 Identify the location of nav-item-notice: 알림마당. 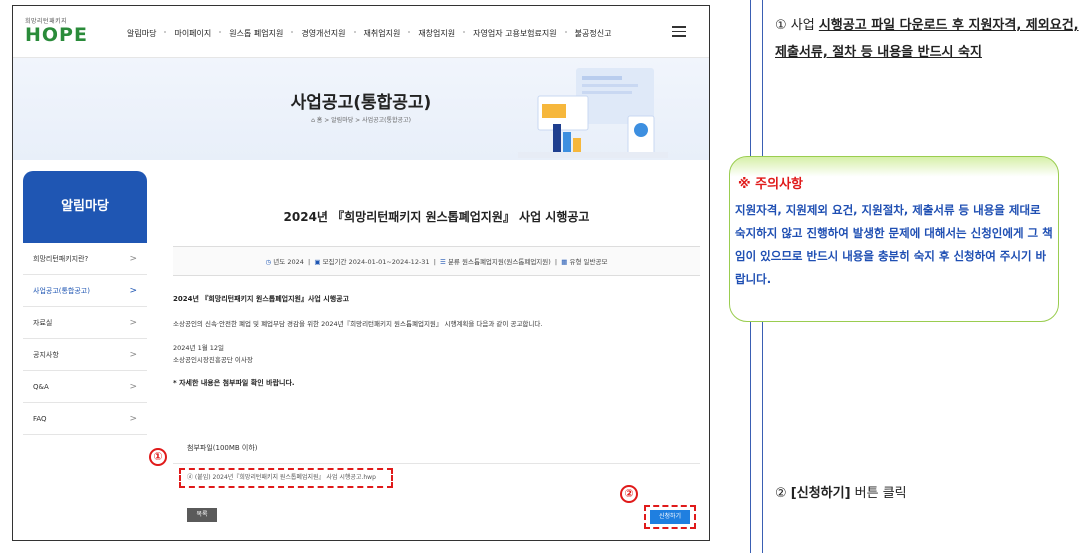
(141, 33).